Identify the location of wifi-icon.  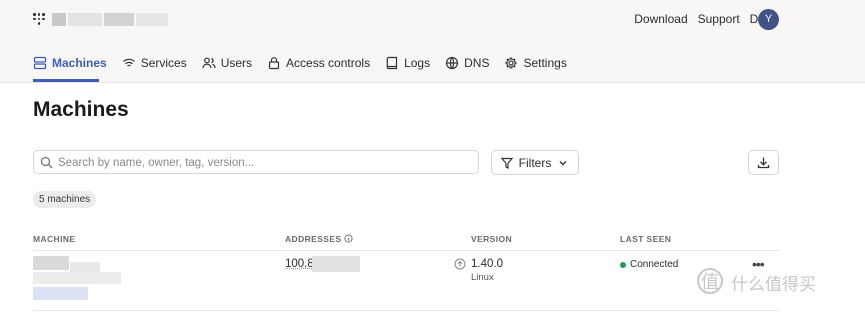
(128, 62).